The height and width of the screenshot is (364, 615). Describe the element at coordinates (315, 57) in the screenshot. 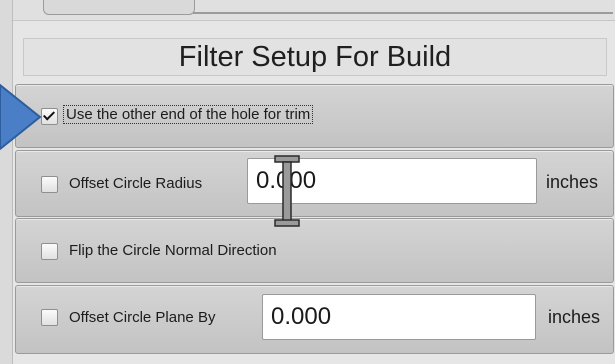

I see `panel-title: Filter Setup For Build` at that location.